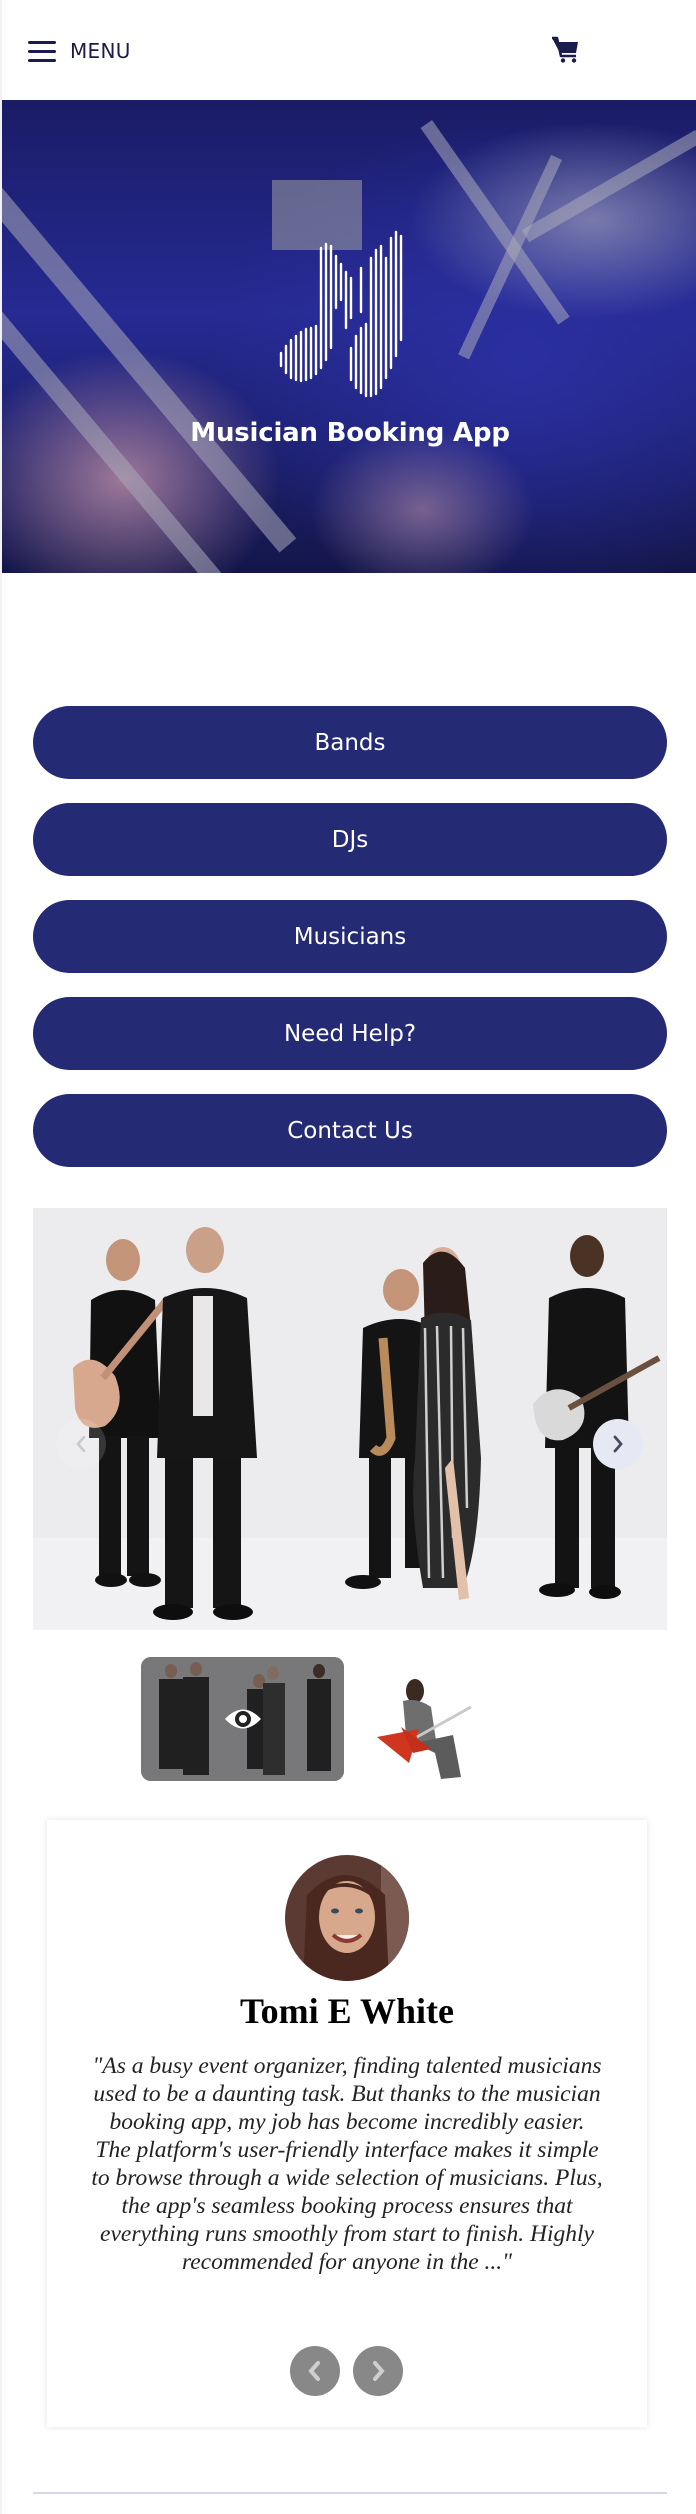  I want to click on hero-title: Musician Booking App, so click(350, 433).